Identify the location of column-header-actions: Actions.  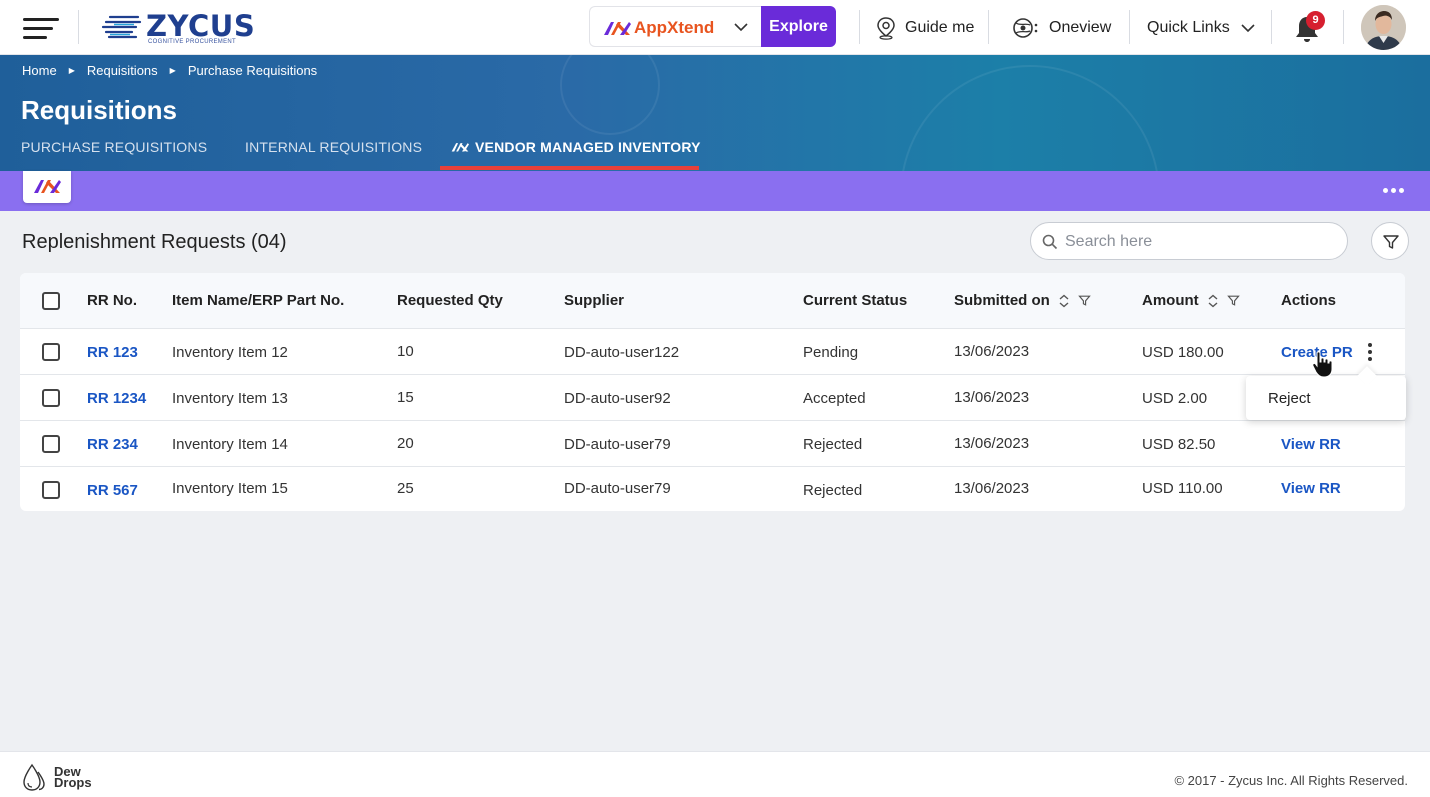
(1309, 300).